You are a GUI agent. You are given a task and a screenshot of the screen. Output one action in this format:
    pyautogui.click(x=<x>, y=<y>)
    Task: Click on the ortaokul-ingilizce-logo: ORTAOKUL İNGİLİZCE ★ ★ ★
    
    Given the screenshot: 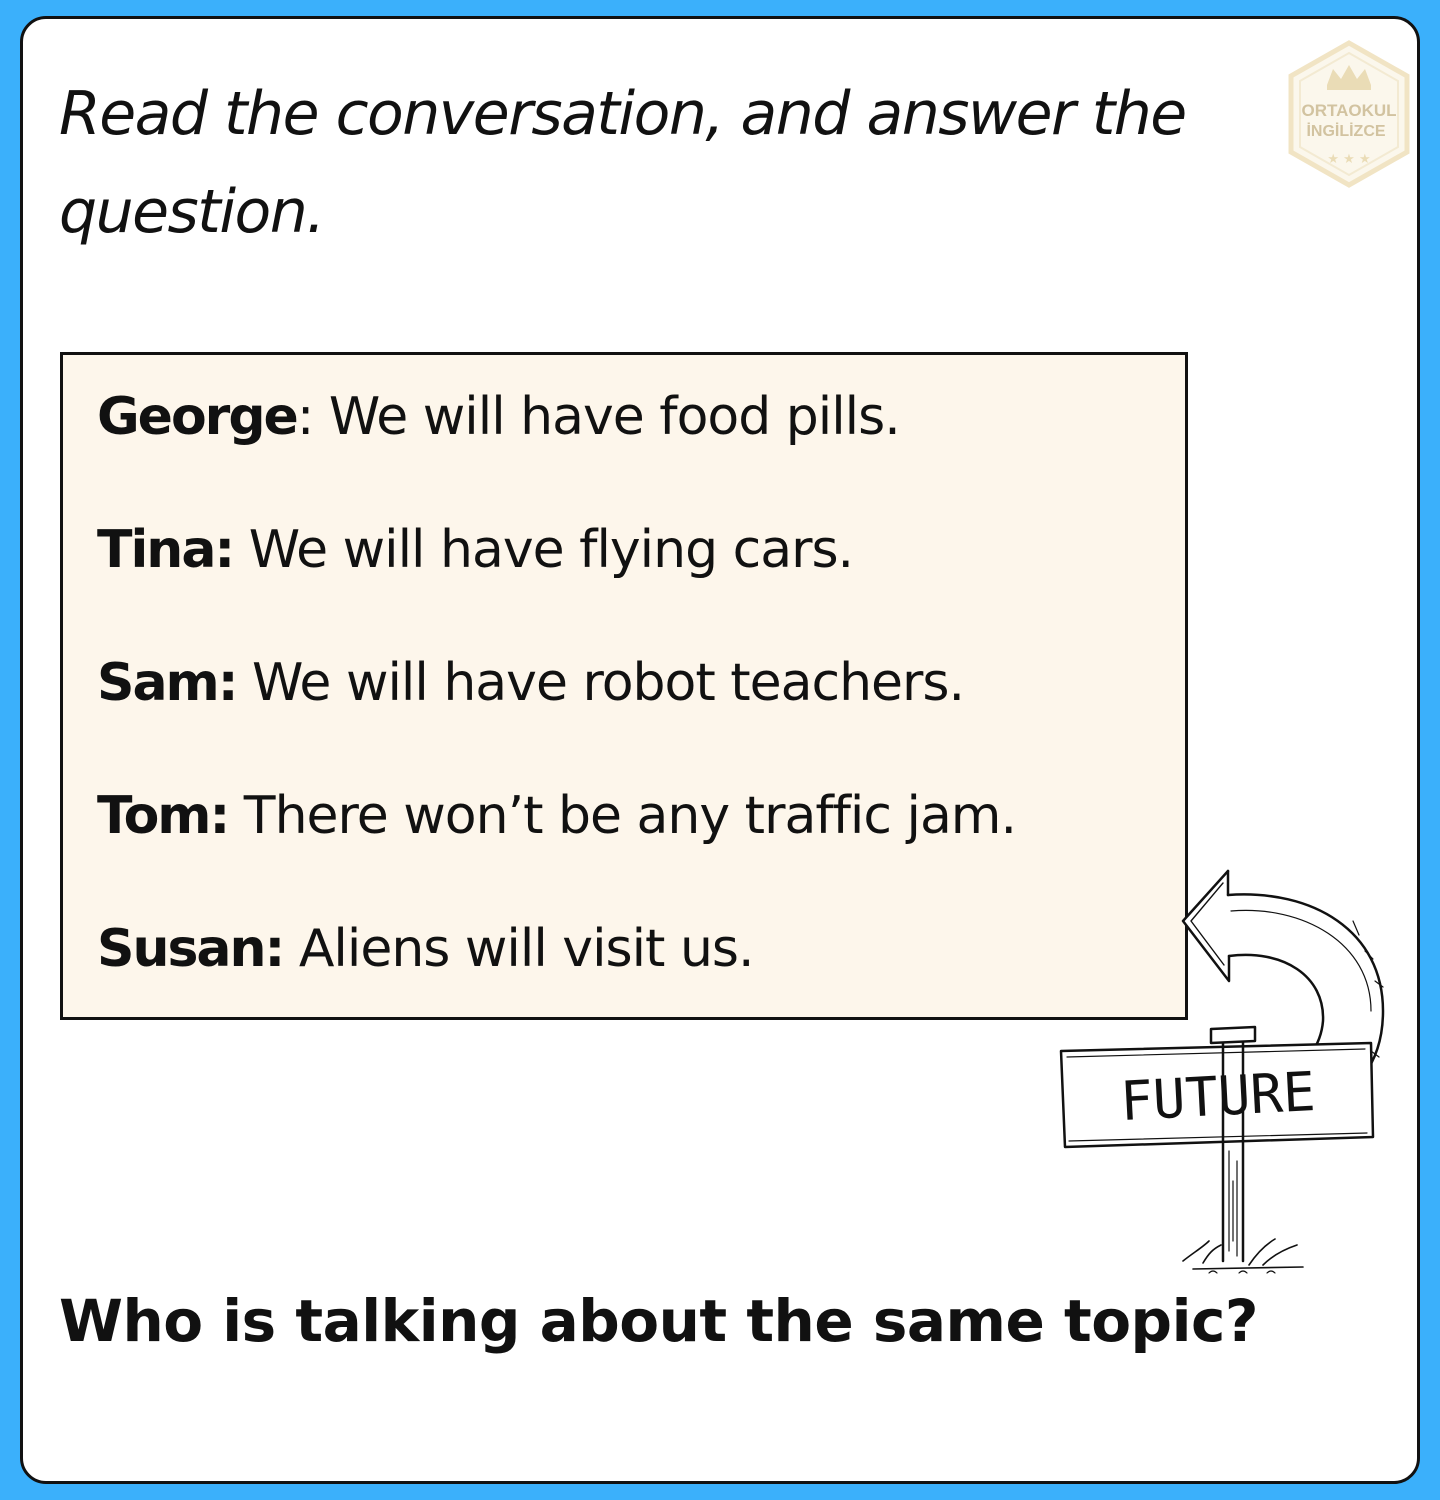 What is the action you would take?
    pyautogui.click(x=1349, y=114)
    